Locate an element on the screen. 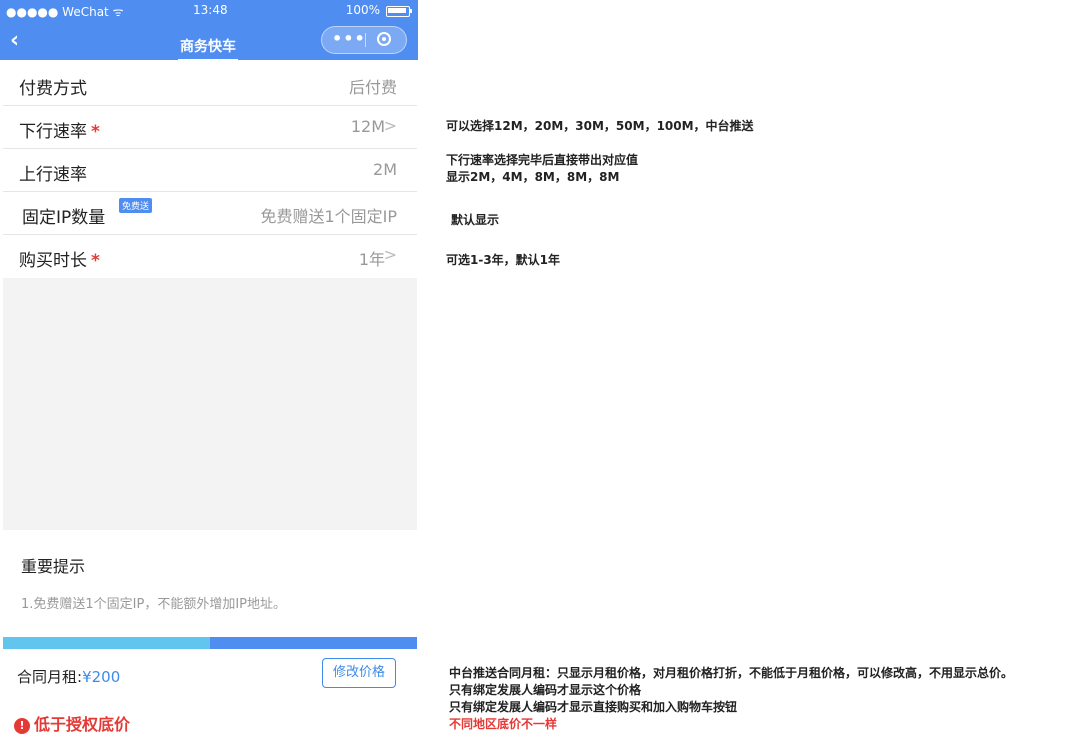  capsule-menu: ••• is located at coordinates (364, 40).